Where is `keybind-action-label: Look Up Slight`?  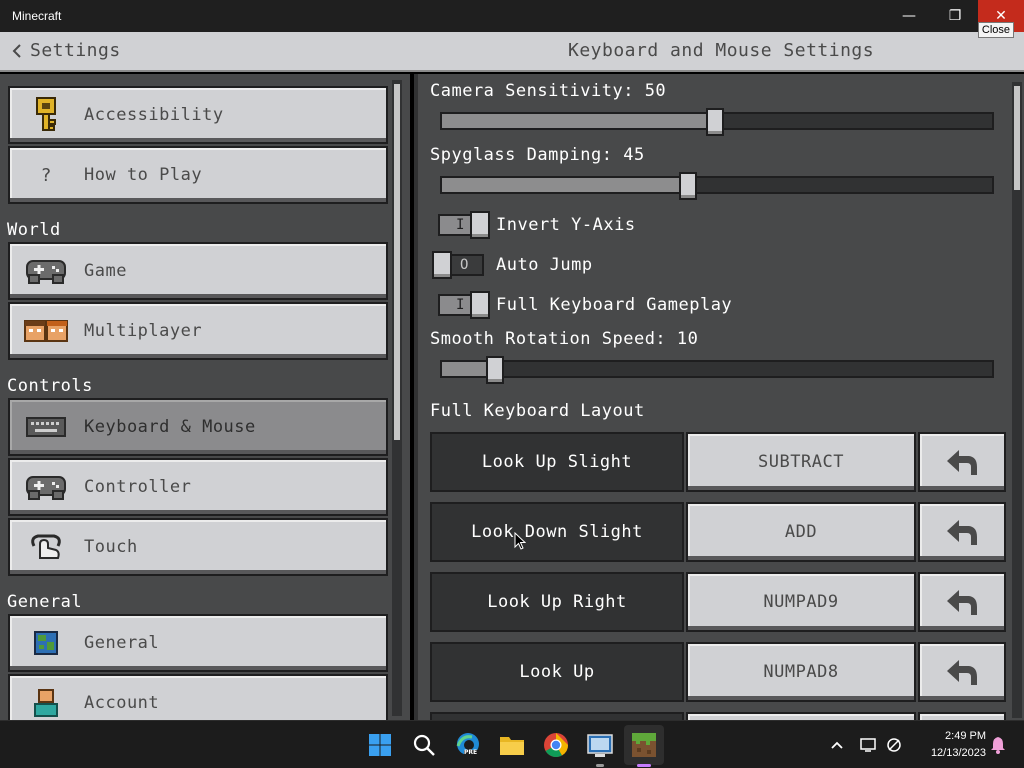
keybind-action-label: Look Up Slight is located at coordinates (557, 462).